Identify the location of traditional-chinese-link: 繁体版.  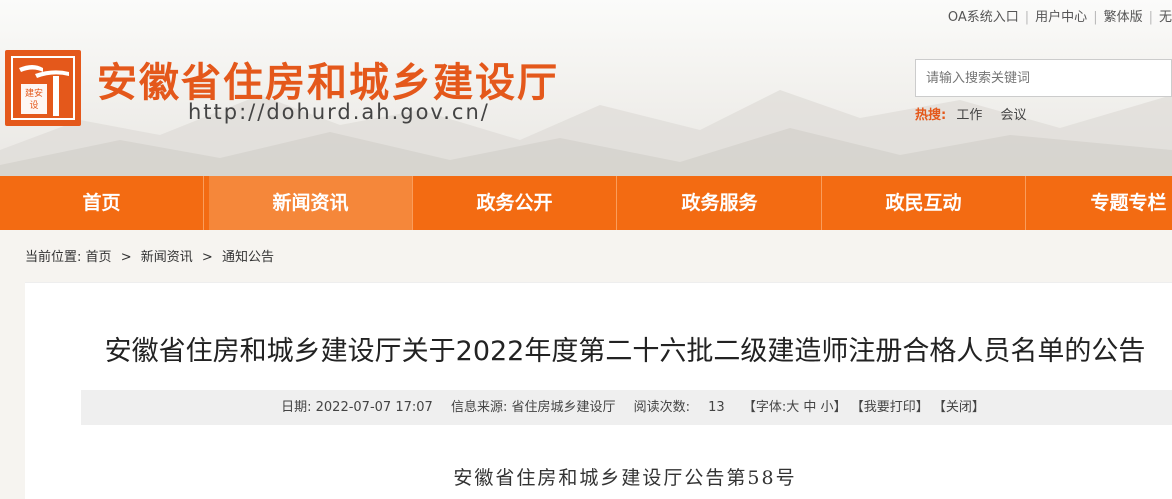
(1123, 17).